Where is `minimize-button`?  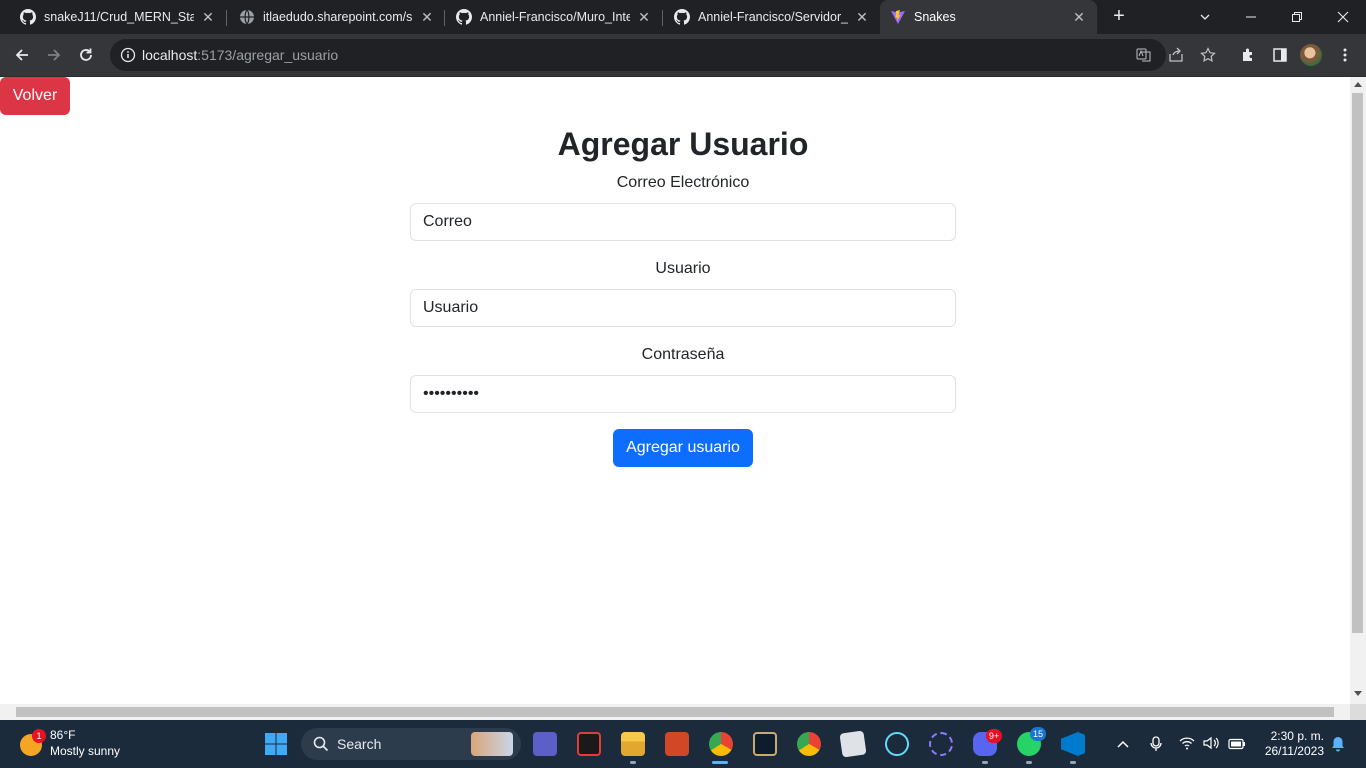
minimize-button is located at coordinates (1251, 17).